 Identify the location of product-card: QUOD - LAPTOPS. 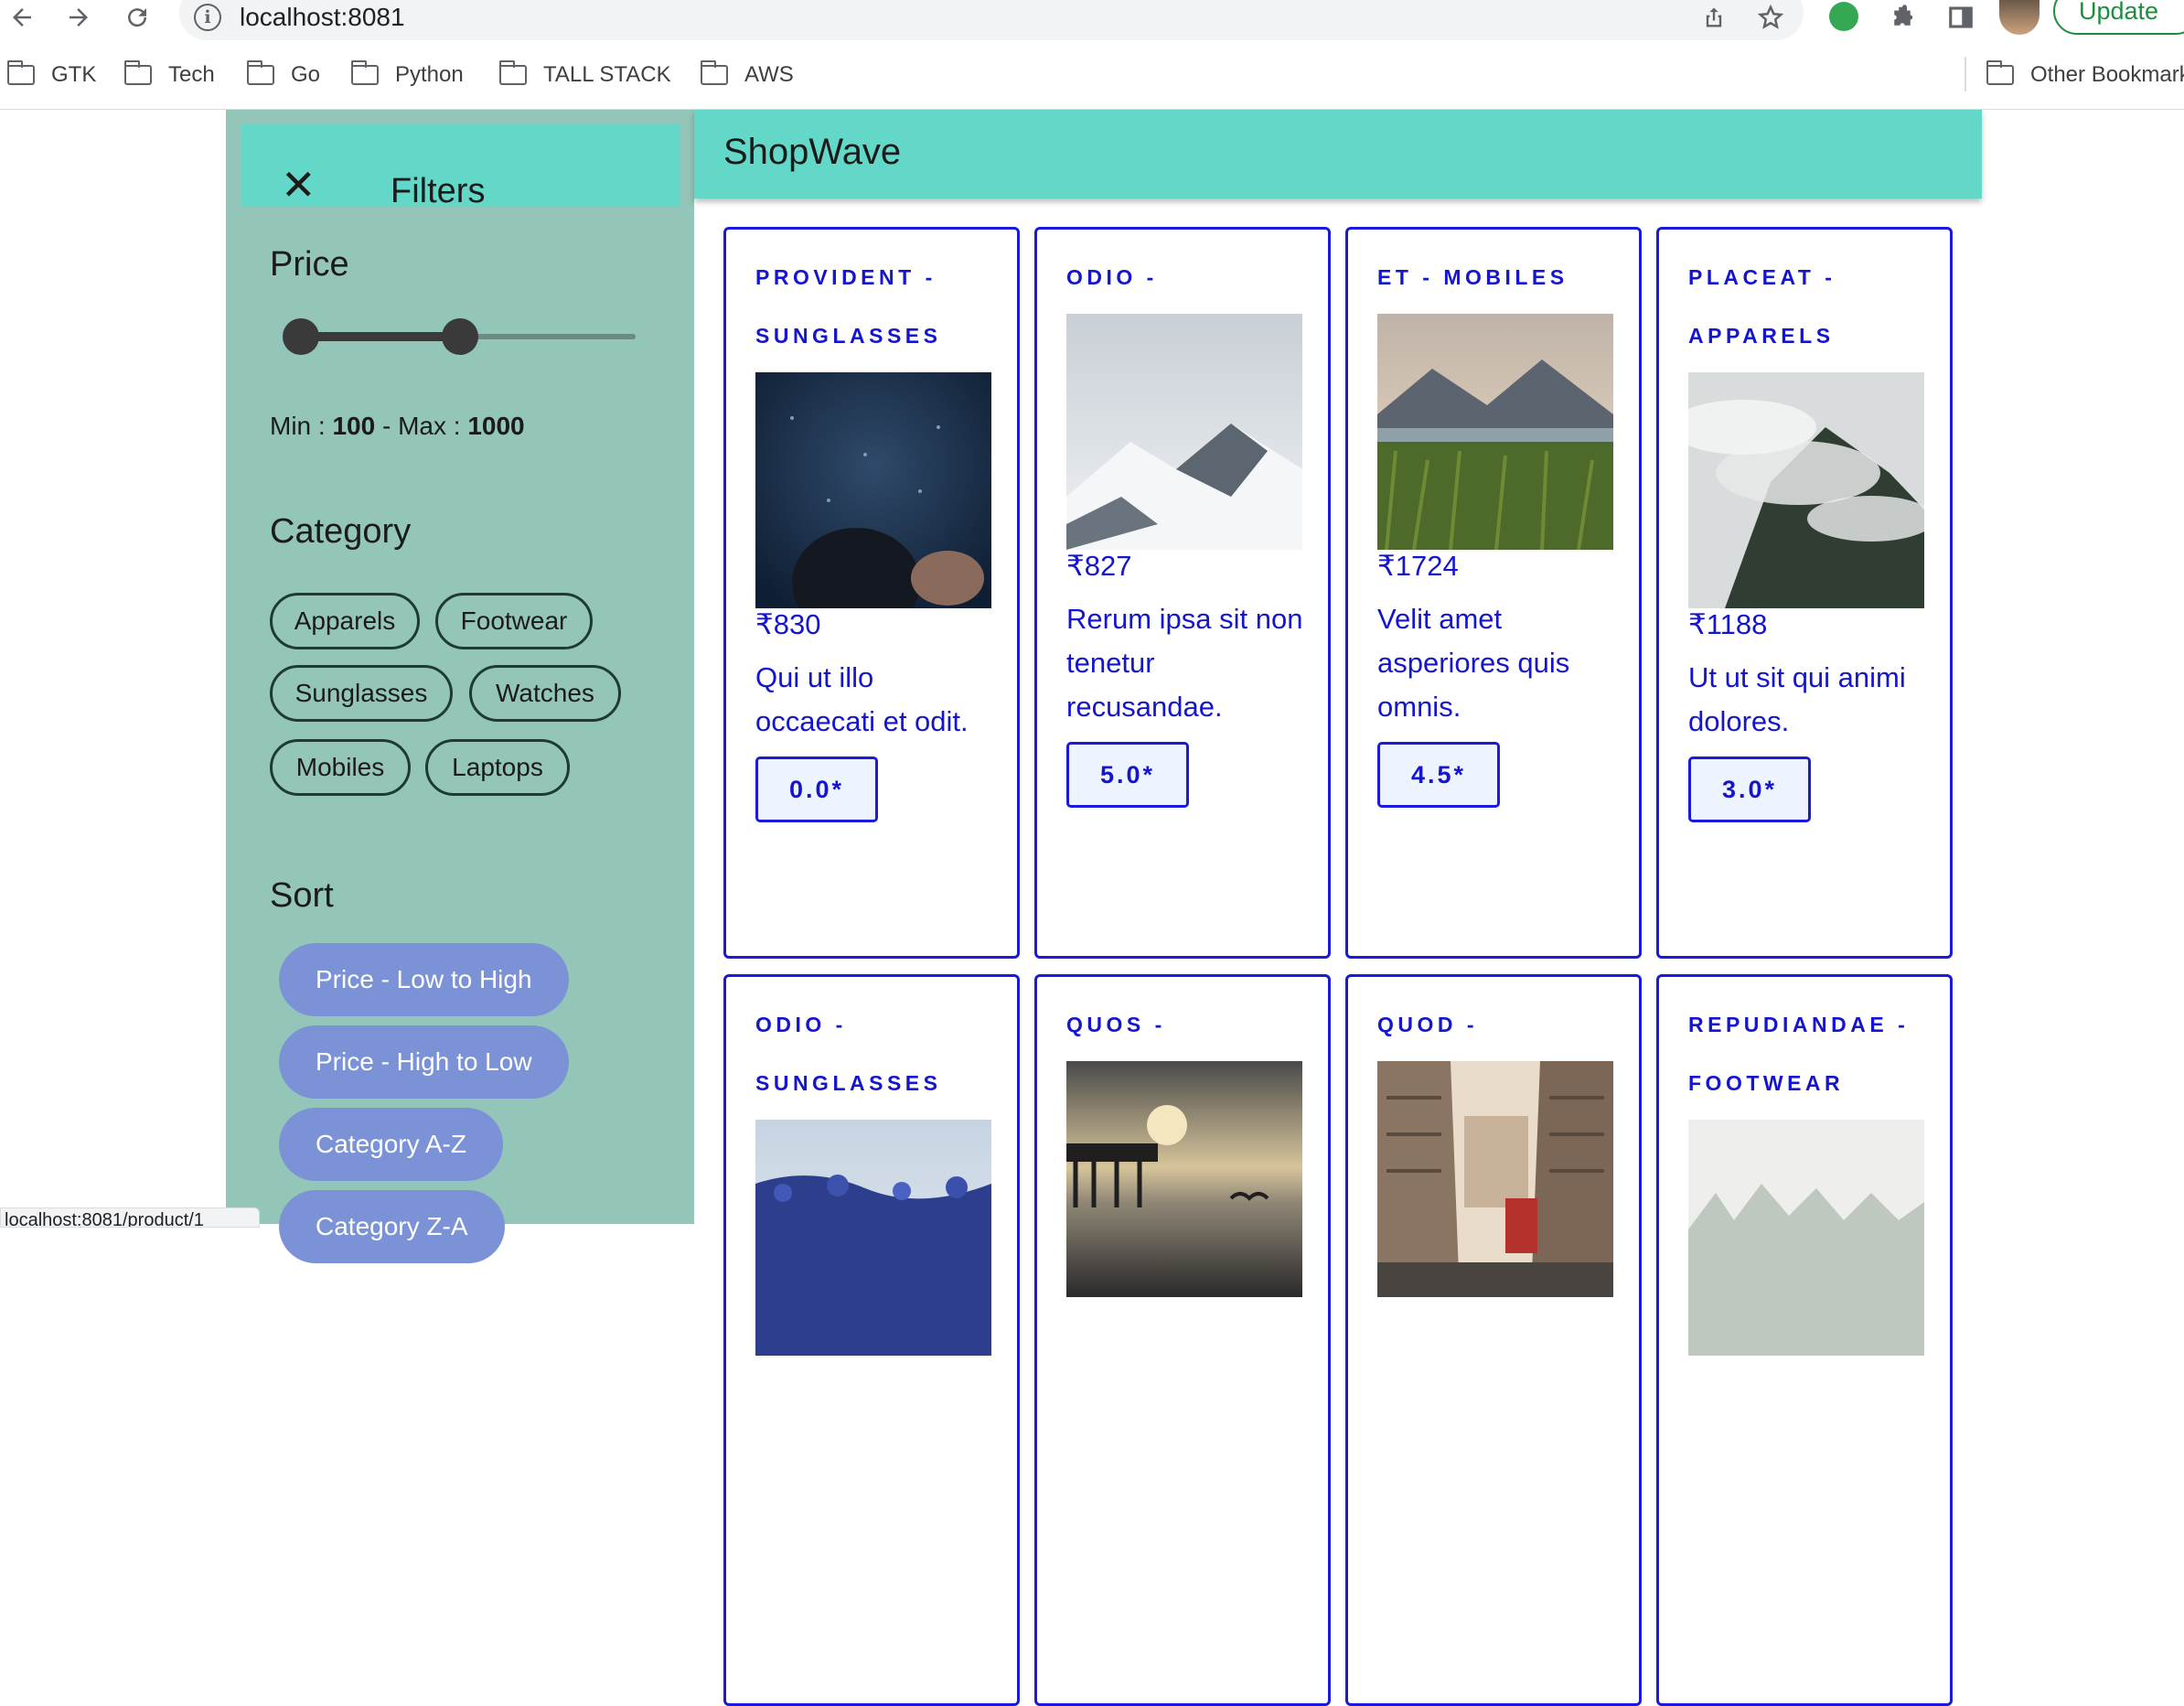
(1493, 1340).